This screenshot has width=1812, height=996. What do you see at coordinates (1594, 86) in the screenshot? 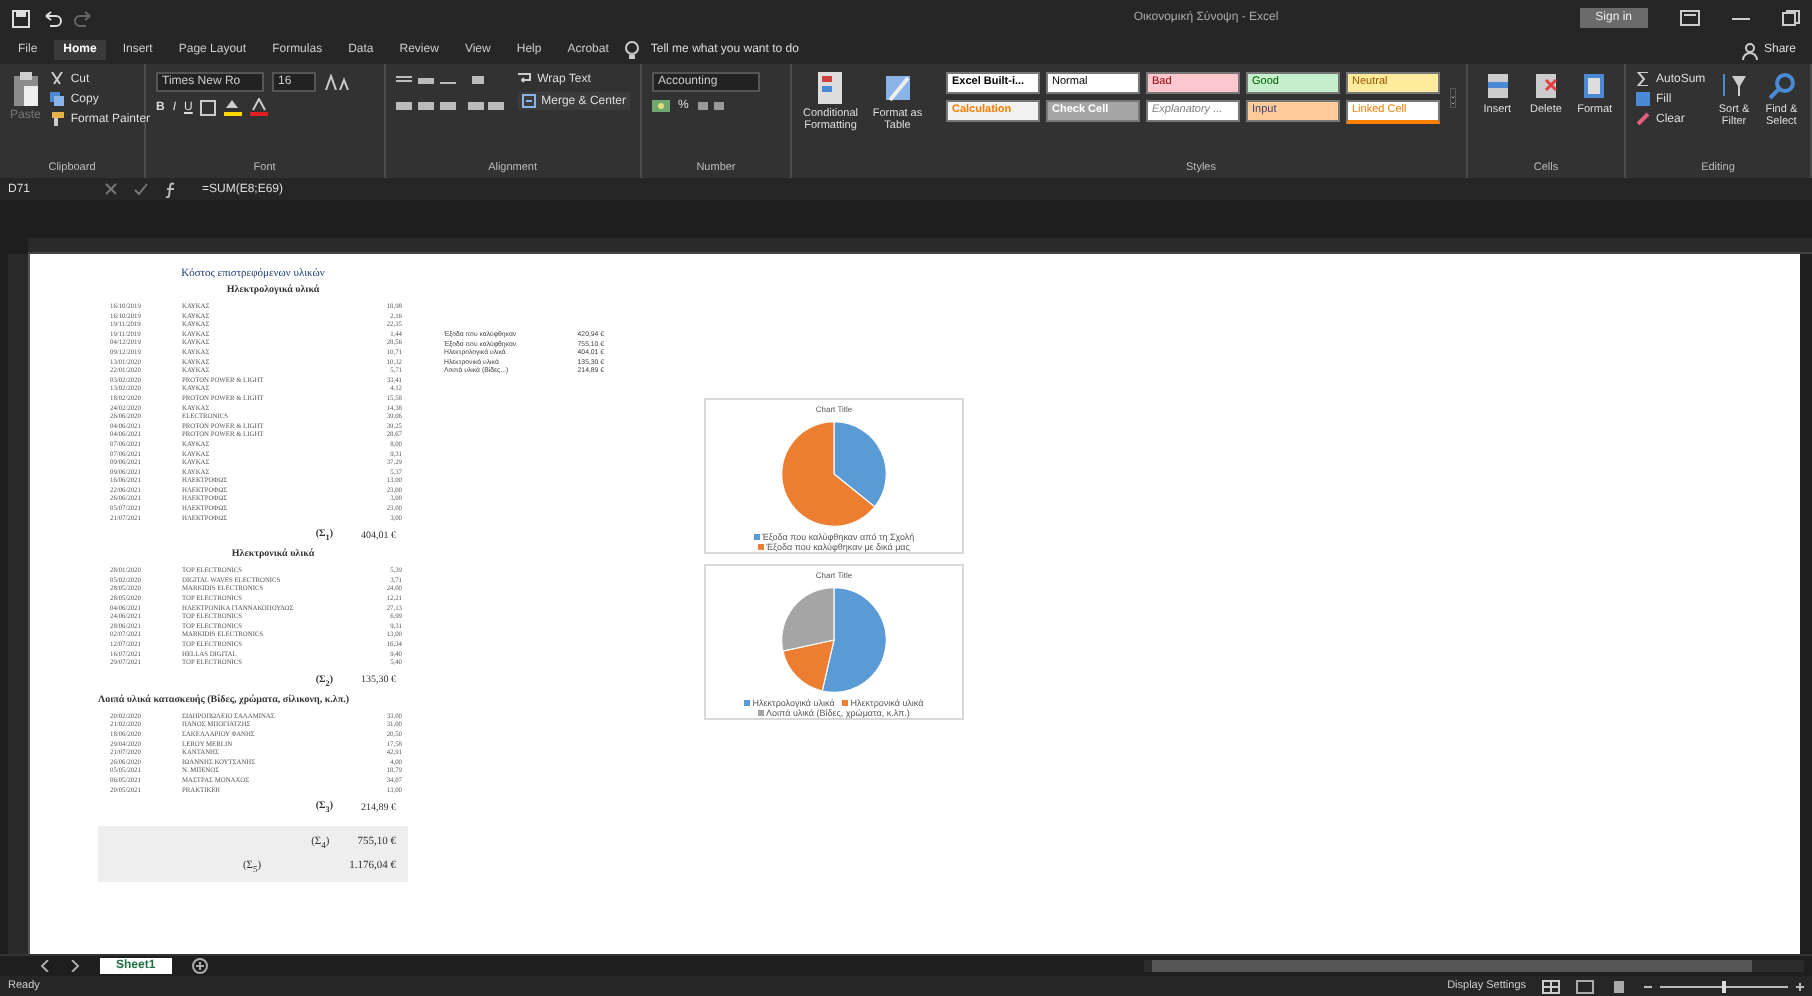
I see `format-cells-icon` at bounding box center [1594, 86].